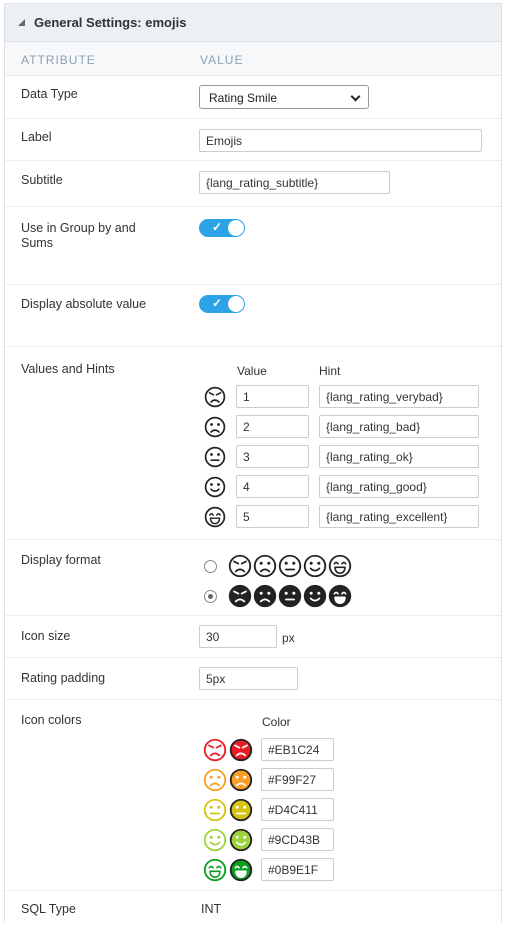 The image size is (506, 926). I want to click on rating-value-input: 1, so click(272, 396).